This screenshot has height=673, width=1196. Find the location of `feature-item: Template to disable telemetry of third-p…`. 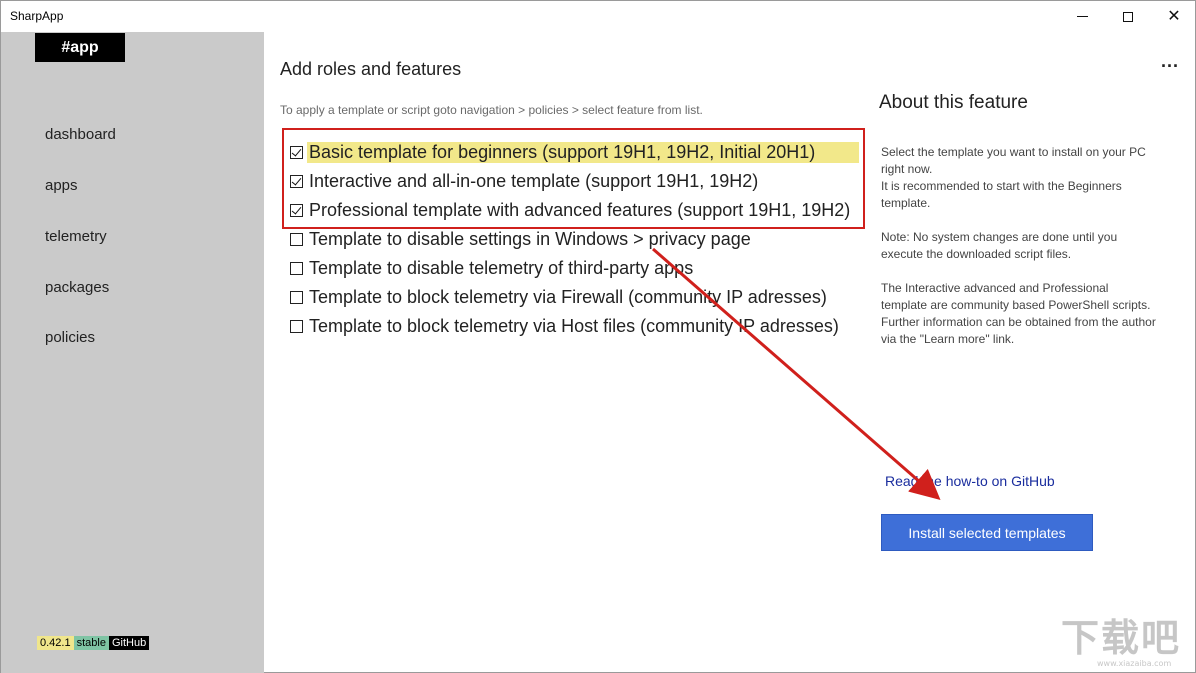

feature-item: Template to disable telemetry of third-p… is located at coordinates (574, 268).